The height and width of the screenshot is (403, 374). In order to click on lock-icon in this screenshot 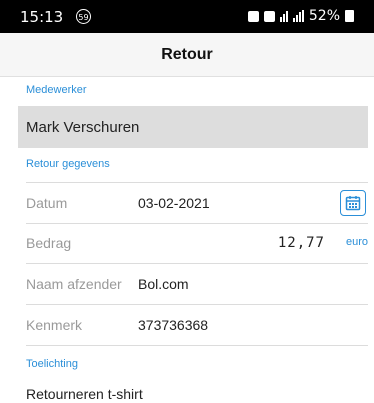, I will do `click(269, 16)`.